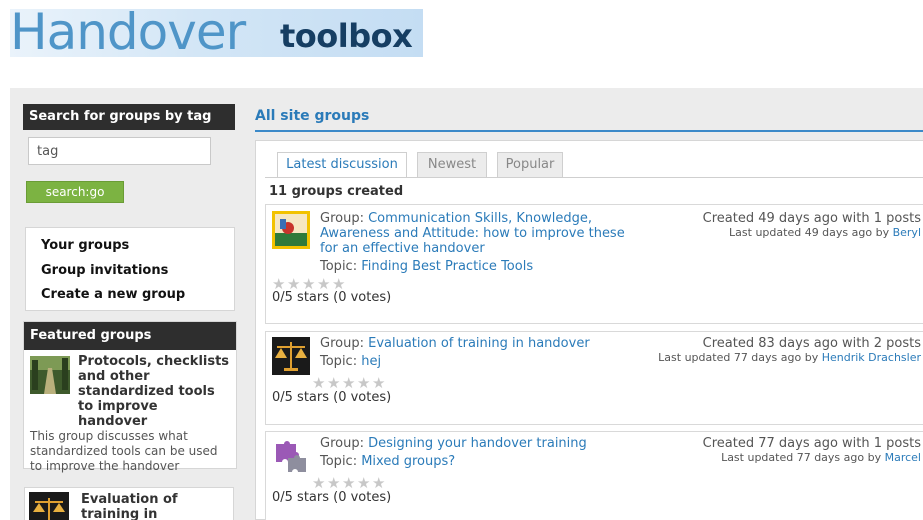  What do you see at coordinates (477, 443) in the screenshot?
I see `group-name-link: Designing your handover training` at bounding box center [477, 443].